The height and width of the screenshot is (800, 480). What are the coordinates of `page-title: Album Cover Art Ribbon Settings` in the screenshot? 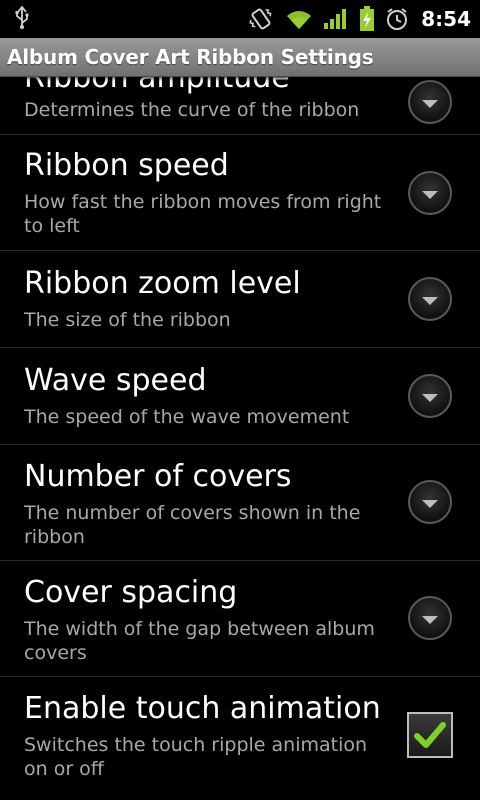 It's located at (190, 57).